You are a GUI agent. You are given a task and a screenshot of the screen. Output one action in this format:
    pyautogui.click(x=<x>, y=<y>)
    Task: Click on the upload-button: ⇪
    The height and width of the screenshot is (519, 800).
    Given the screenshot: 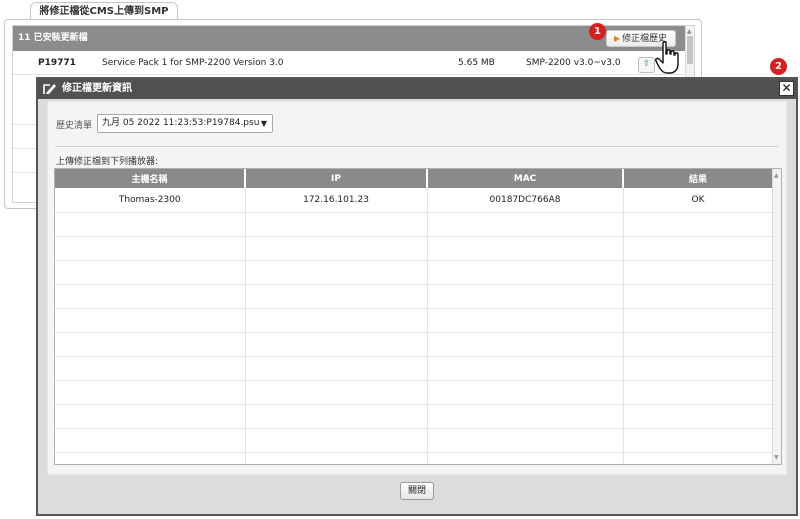 What is the action you would take?
    pyautogui.click(x=646, y=65)
    